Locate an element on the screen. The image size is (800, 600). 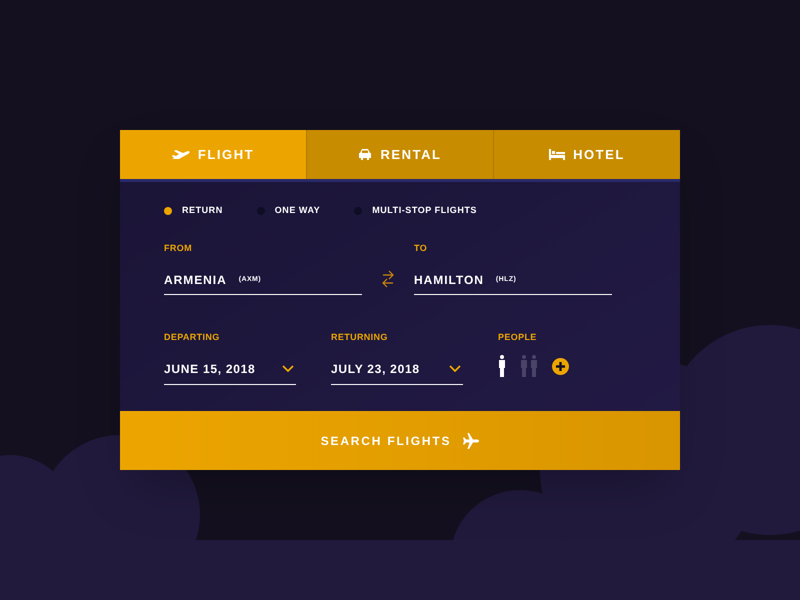
date-dropdown: JUNE 15, 2018 is located at coordinates (230, 369).